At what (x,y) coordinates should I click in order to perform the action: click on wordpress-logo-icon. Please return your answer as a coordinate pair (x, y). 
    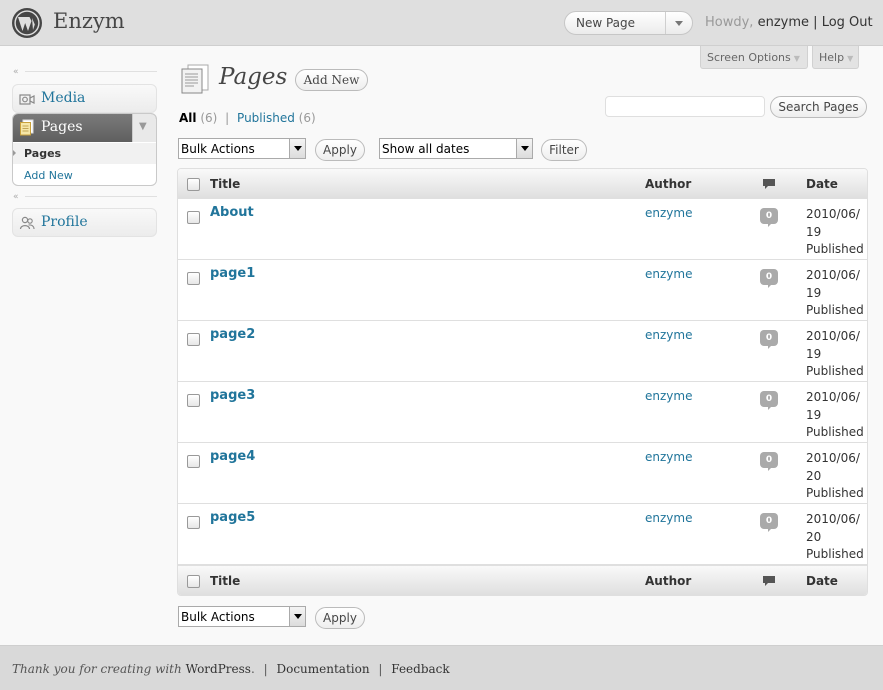
    Looking at the image, I should click on (27, 23).